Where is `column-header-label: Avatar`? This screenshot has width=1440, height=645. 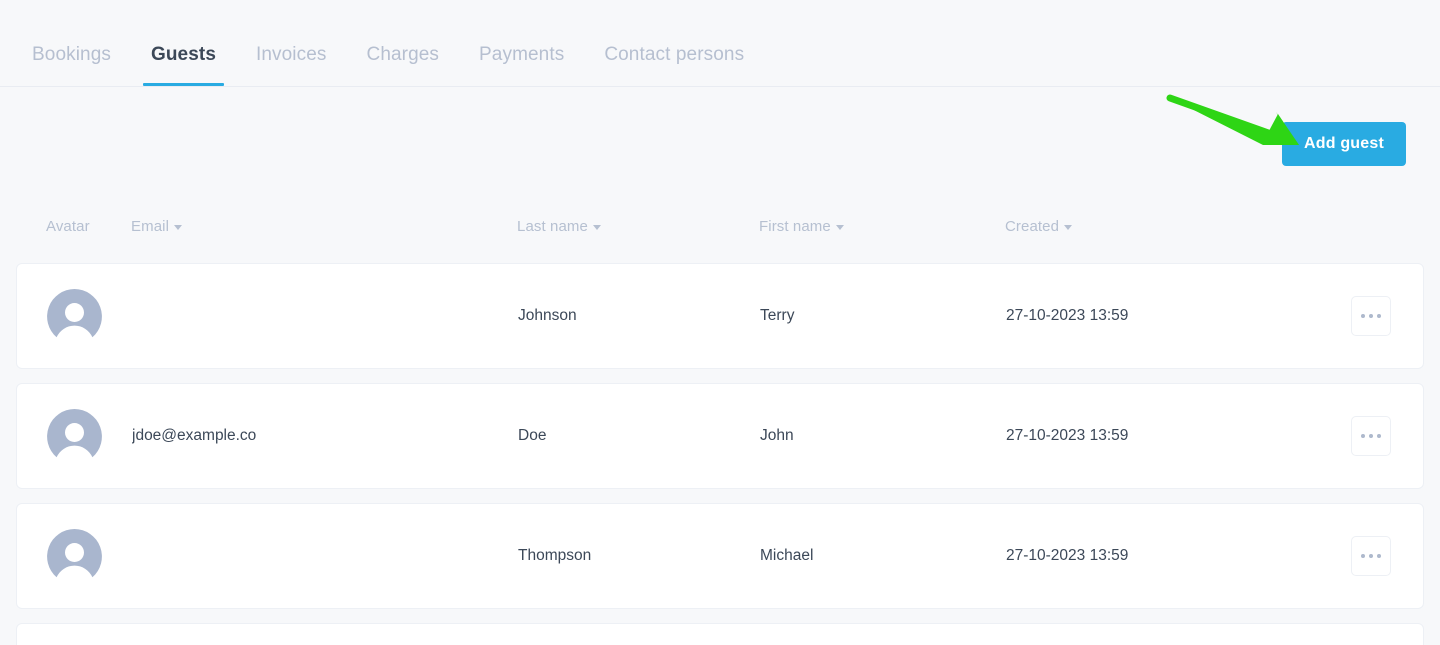
column-header-label: Avatar is located at coordinates (68, 226).